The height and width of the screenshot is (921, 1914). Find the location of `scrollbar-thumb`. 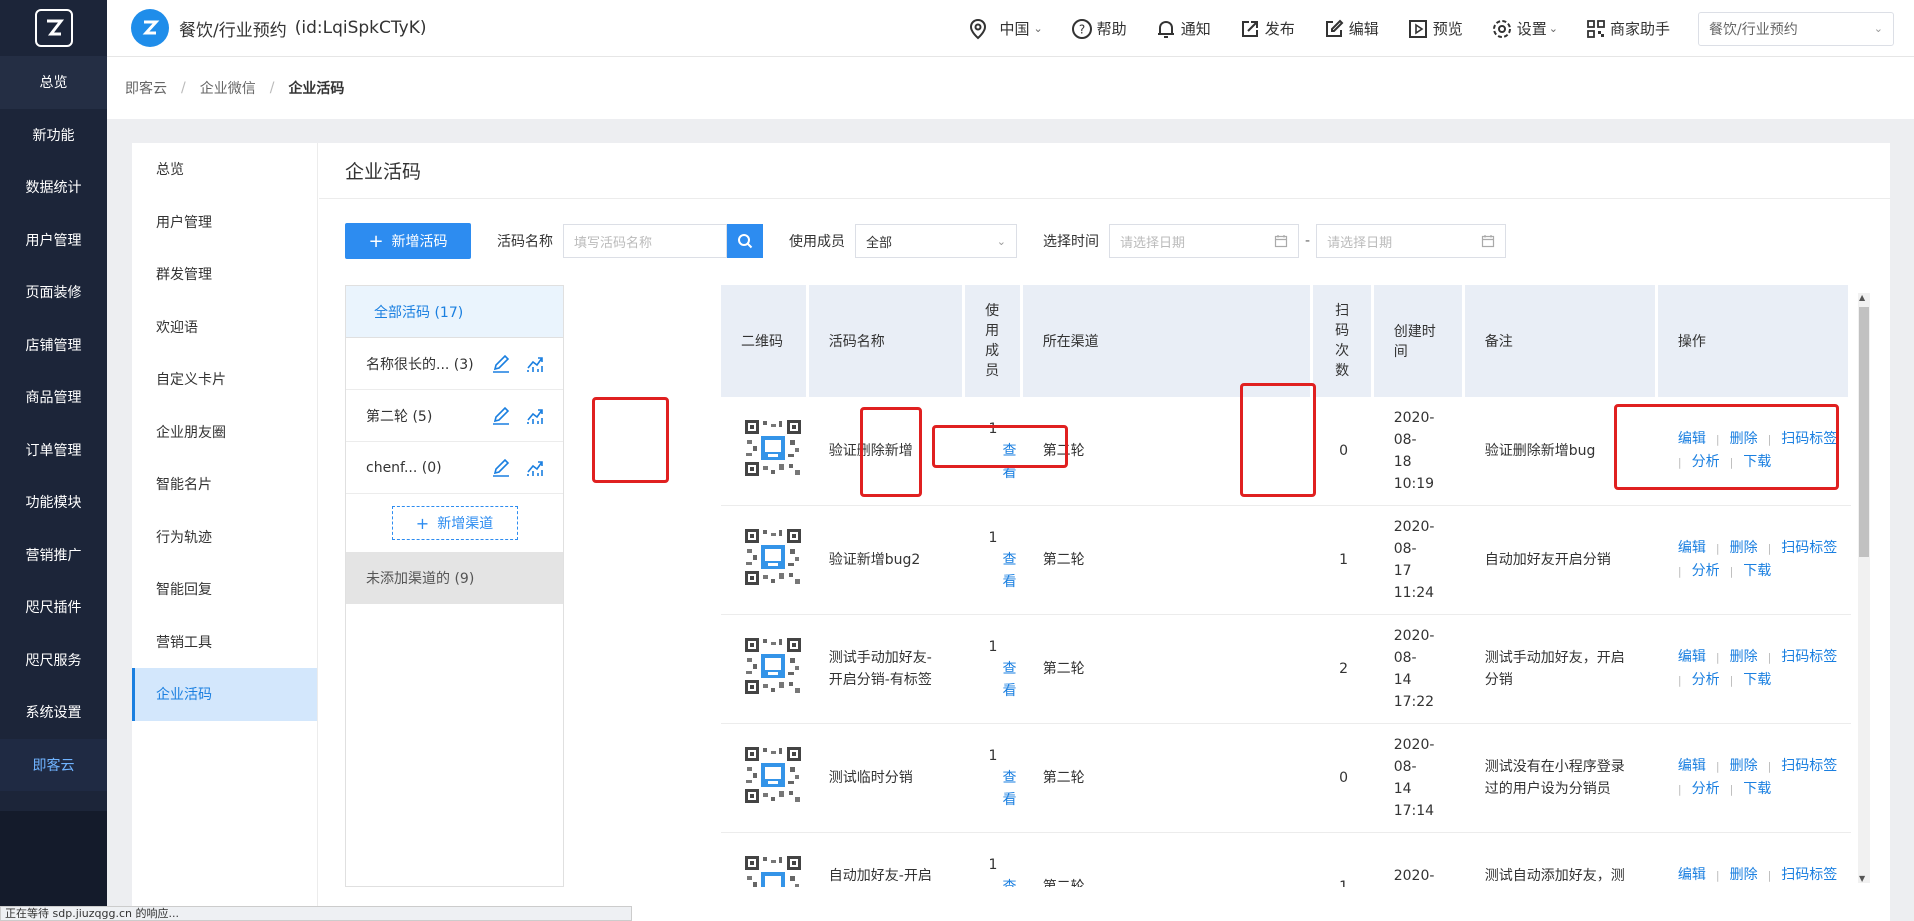

scrollbar-thumb is located at coordinates (1864, 432).